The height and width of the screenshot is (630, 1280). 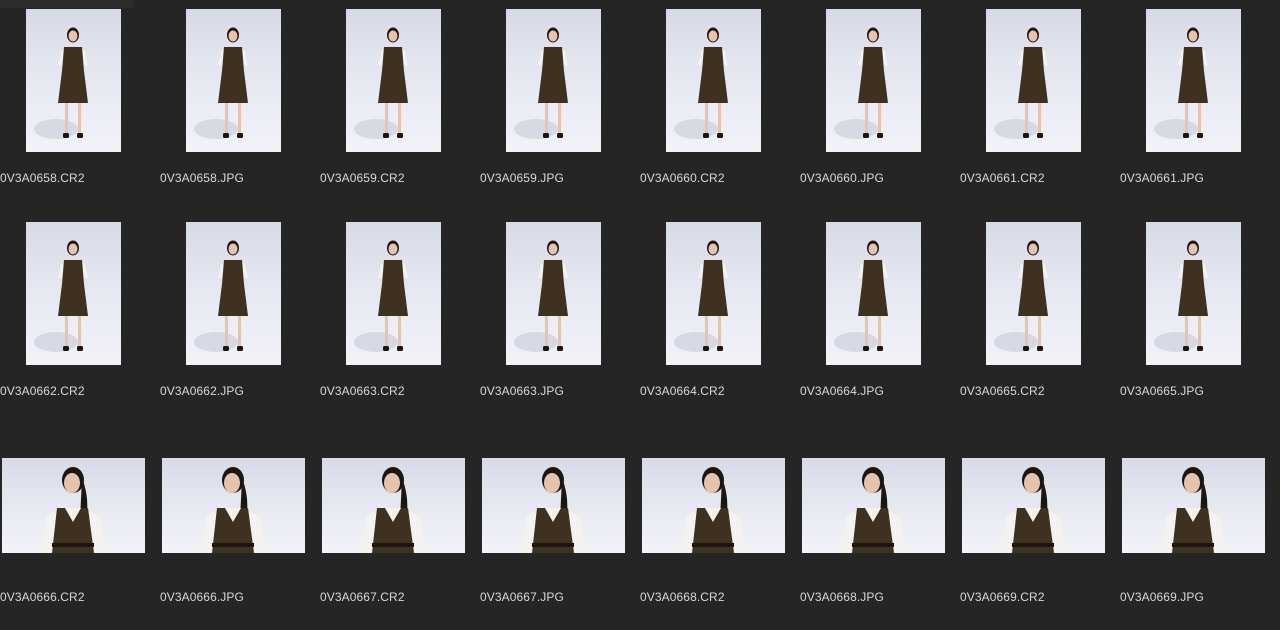 I want to click on file-item: 0V3A0660.CR2, so click(x=715, y=104).